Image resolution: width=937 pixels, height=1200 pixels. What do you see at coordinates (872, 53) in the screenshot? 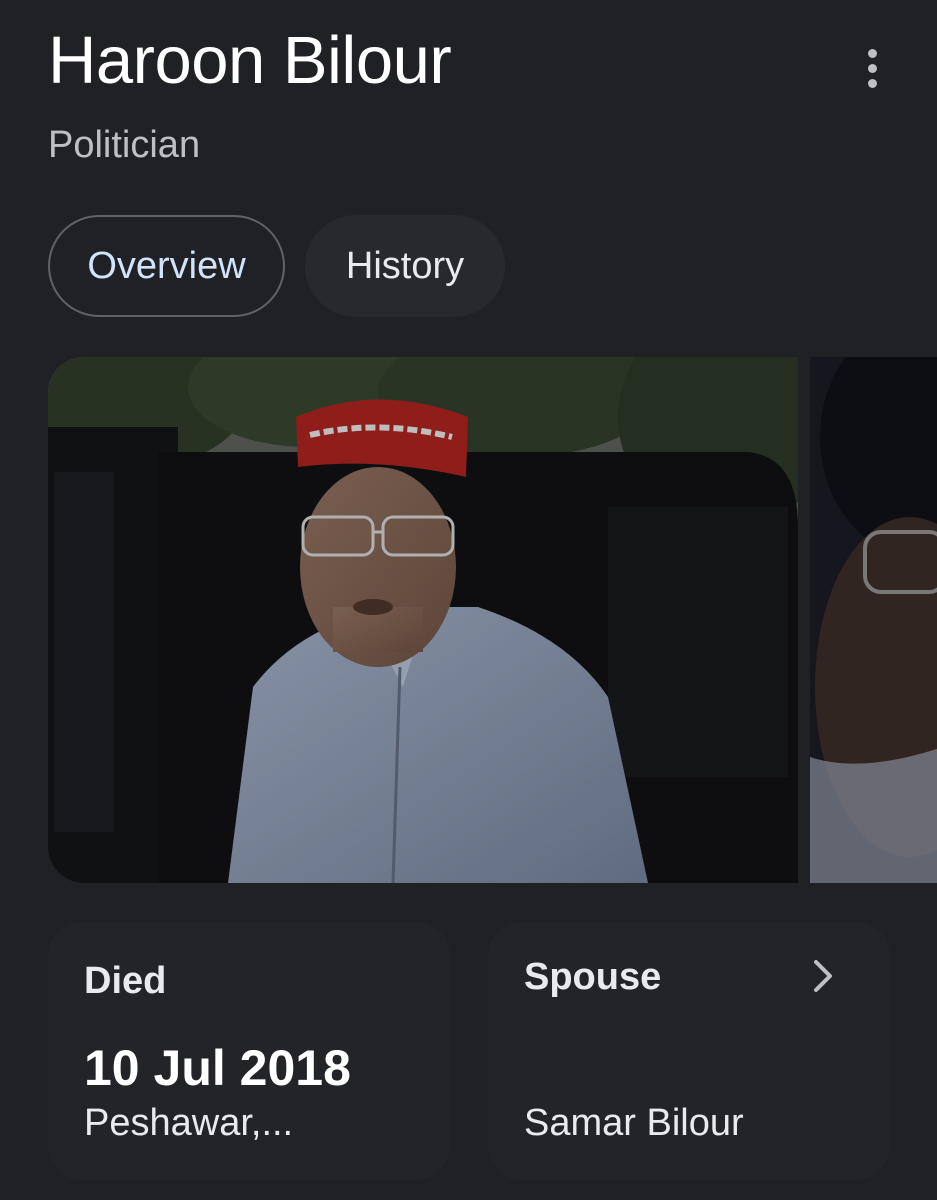
I see `more-vert-icon` at bounding box center [872, 53].